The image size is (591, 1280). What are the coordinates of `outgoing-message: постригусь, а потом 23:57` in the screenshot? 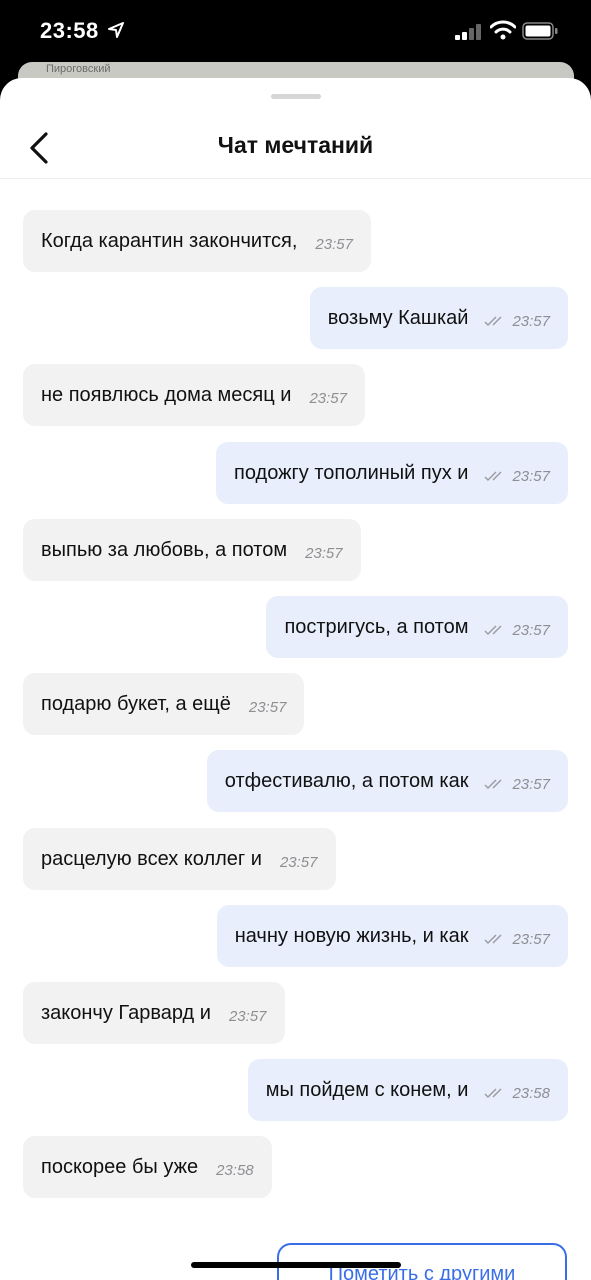 It's located at (417, 627).